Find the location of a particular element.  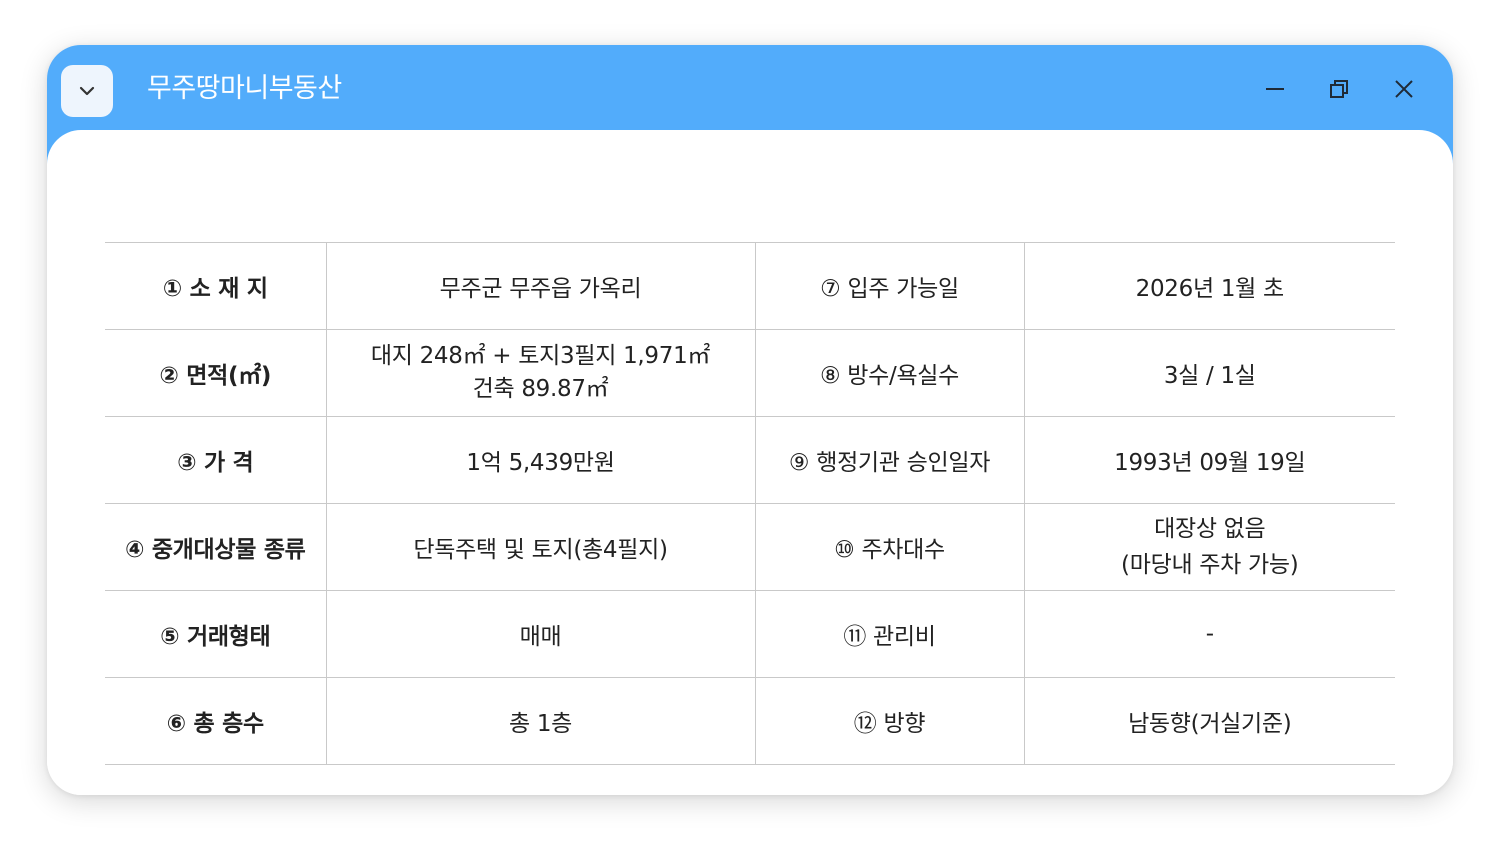

value-total-floors: 총 1층 is located at coordinates (540, 721).